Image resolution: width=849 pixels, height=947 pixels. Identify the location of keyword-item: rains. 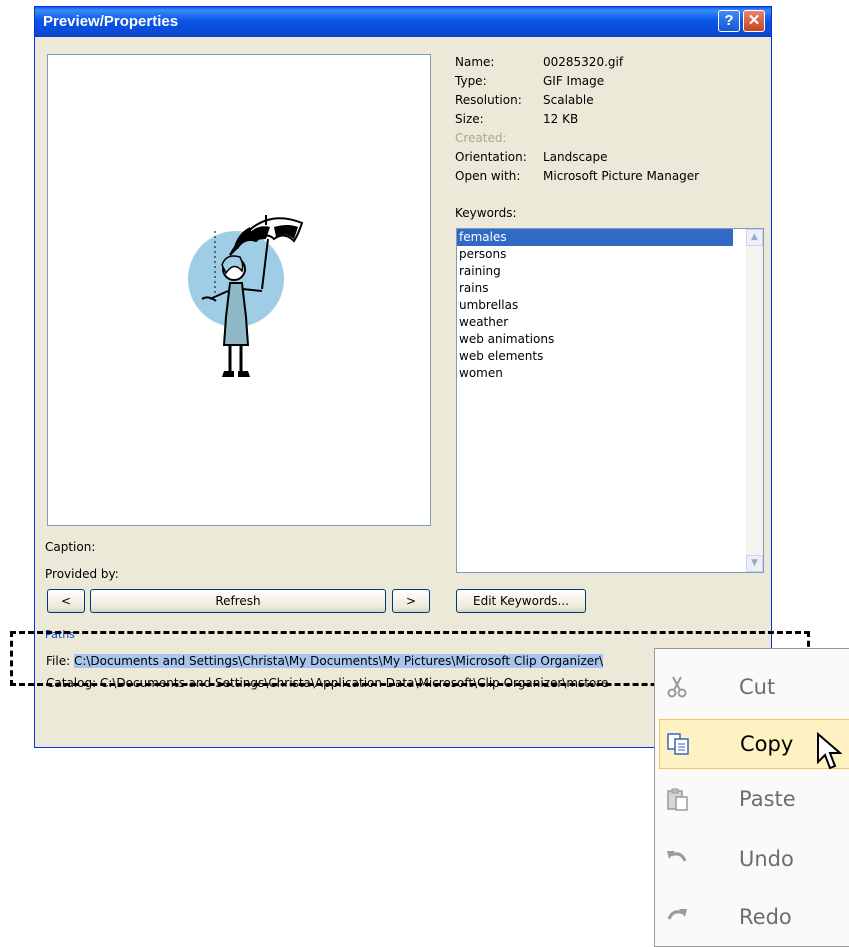
(595, 288).